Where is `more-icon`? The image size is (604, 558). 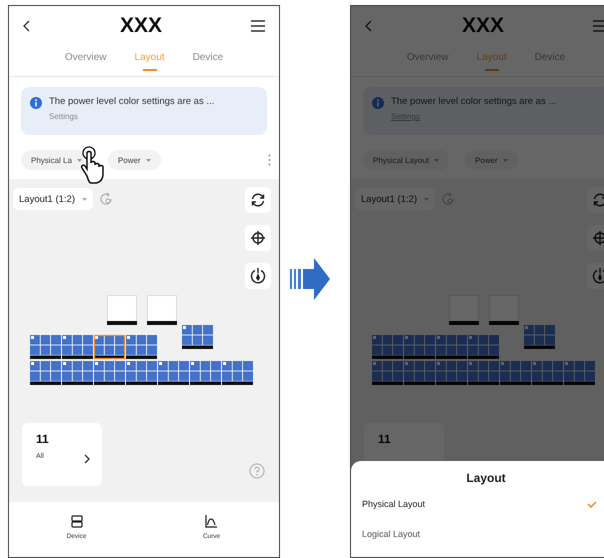
more-icon is located at coordinates (269, 160).